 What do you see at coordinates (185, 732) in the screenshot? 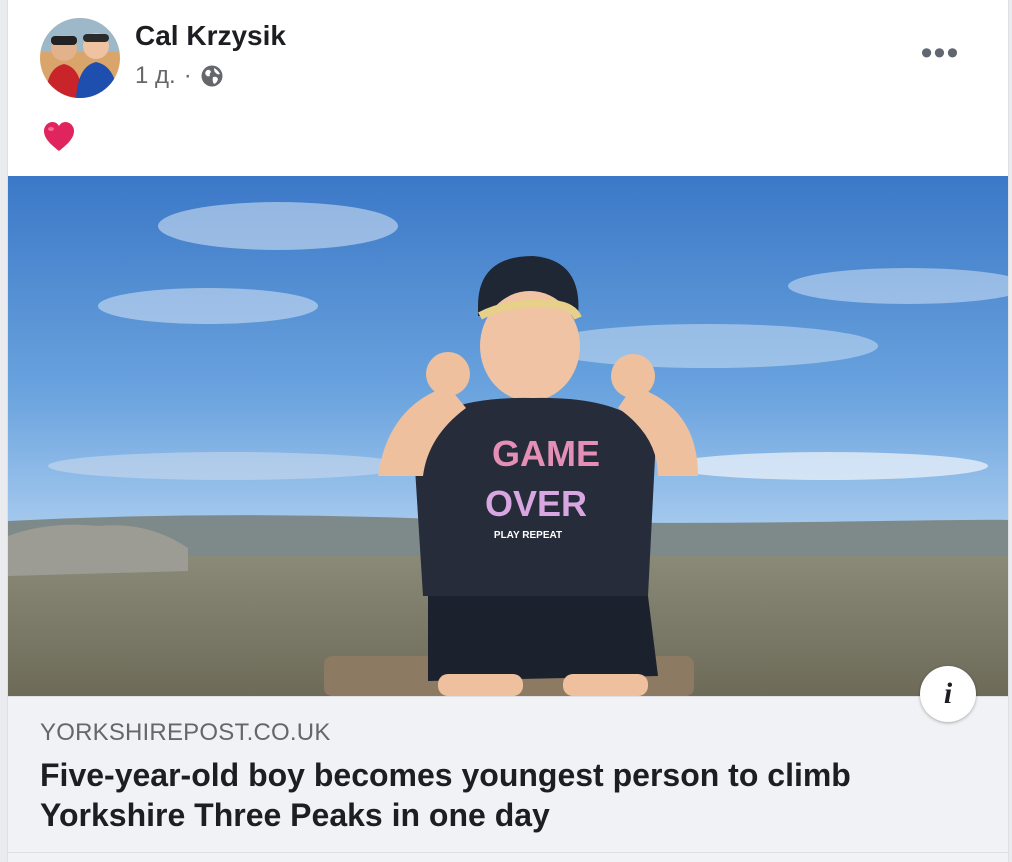
I see `link-domain: YORKSHIREPOST.CO.UK` at bounding box center [185, 732].